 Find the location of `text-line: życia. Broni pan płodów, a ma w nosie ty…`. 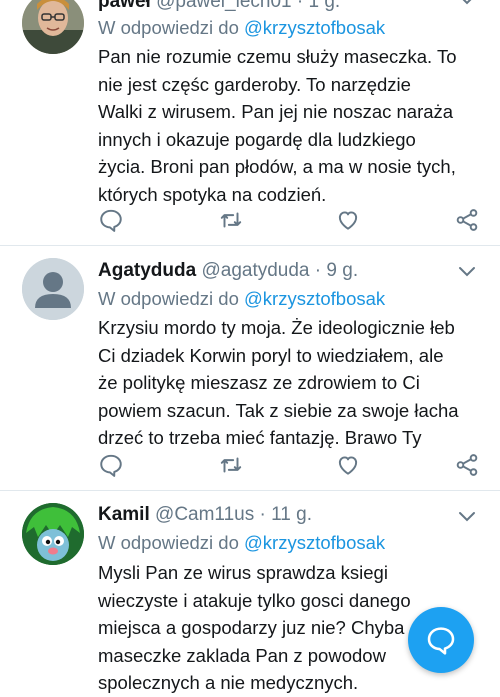

text-line: życia. Broni pan płodów, a ma w nosie ty… is located at coordinates (277, 166).